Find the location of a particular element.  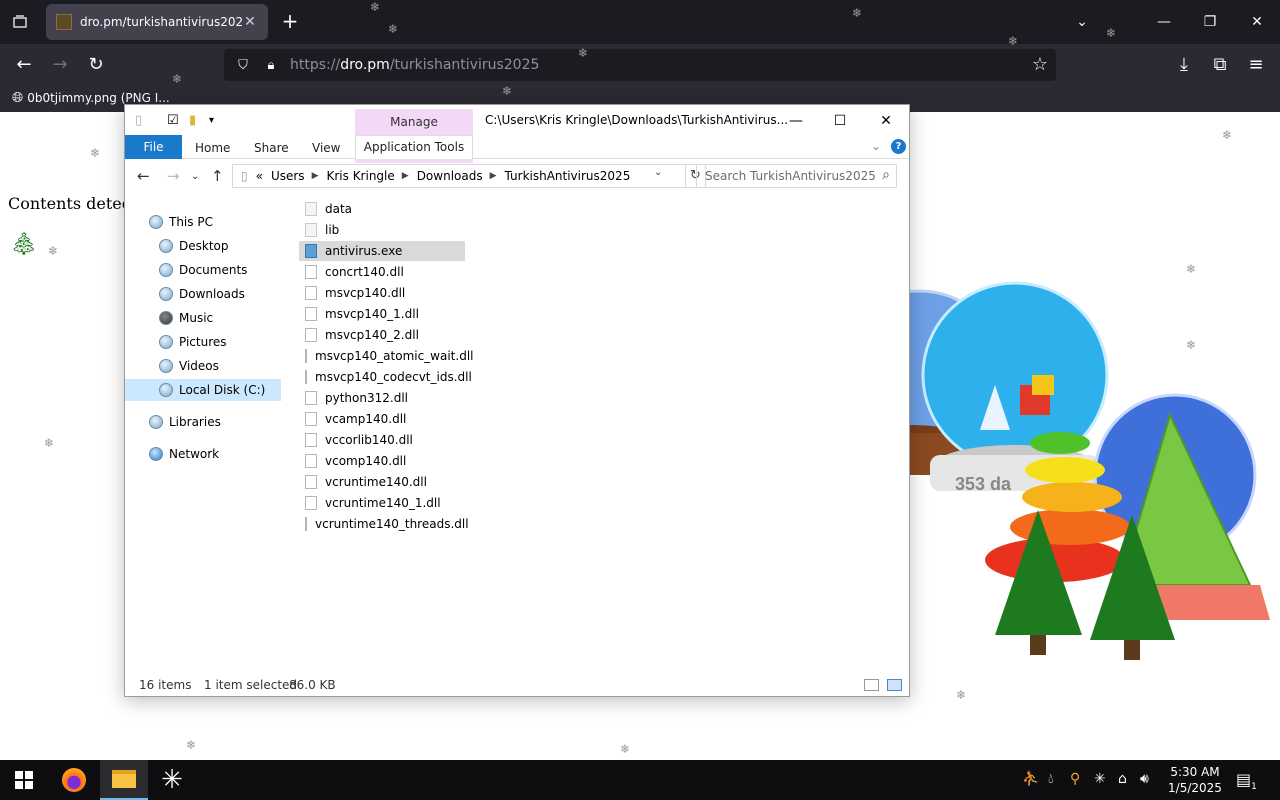

list-item: msvcp140_atomic_wait.dll is located at coordinates (386, 356).